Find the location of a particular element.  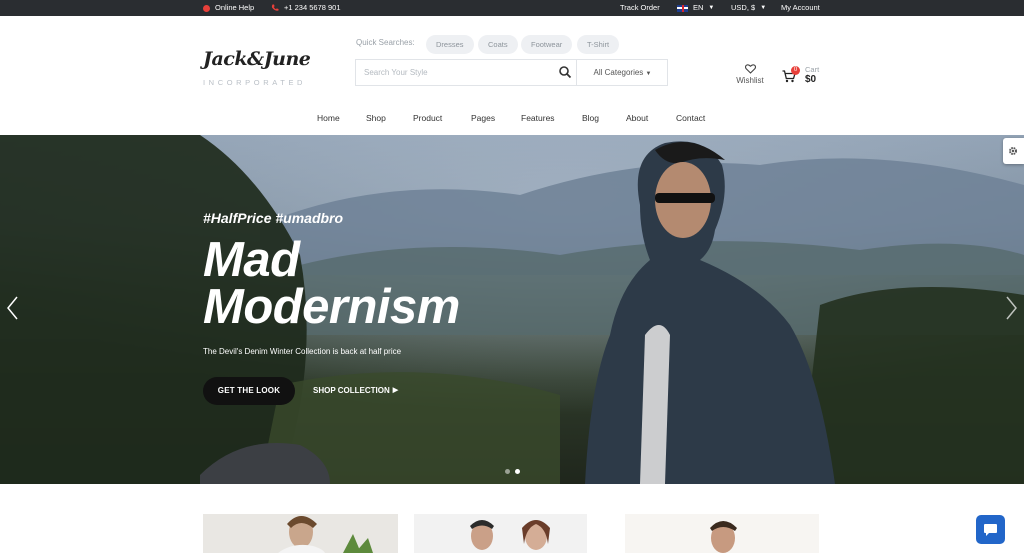

shop-collection-link: SHOP COLLECTION ▶ is located at coordinates (355, 391).